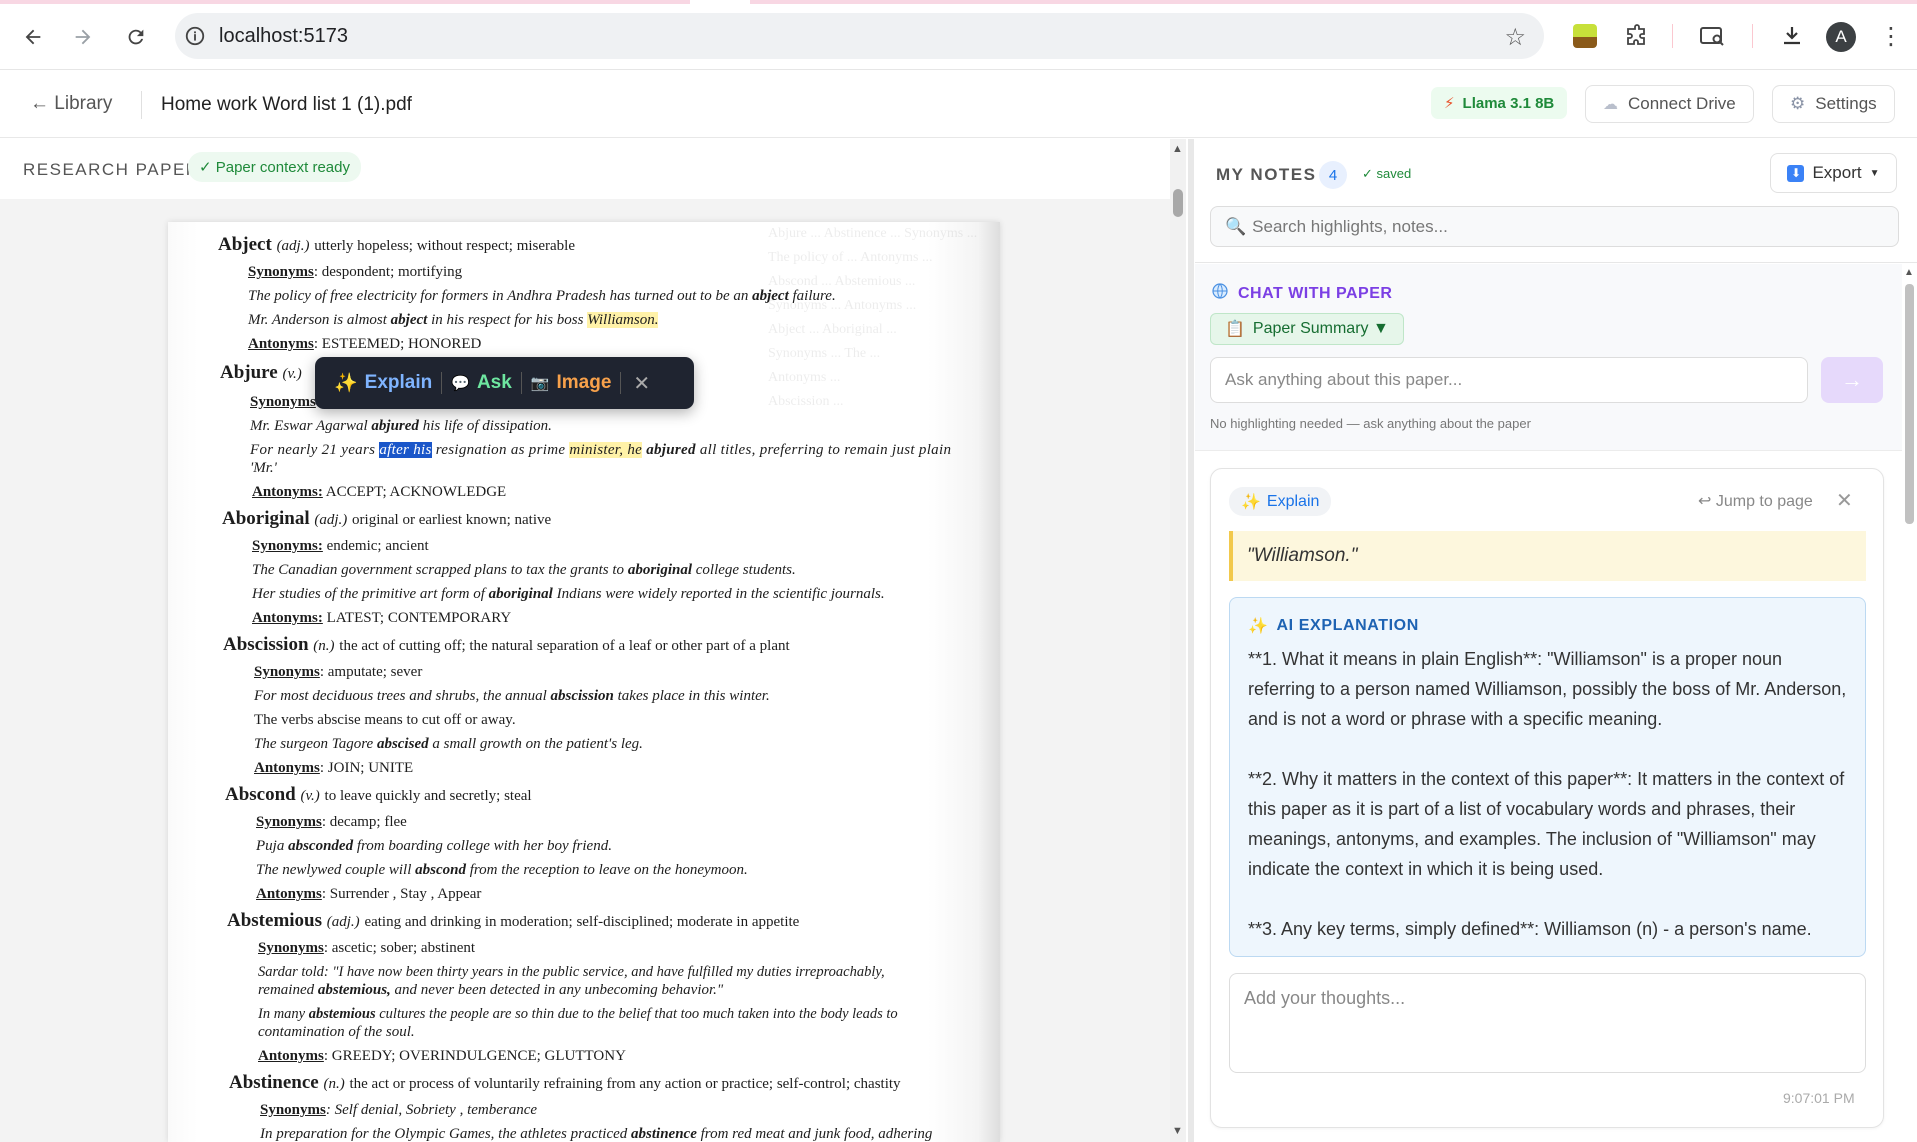  Describe the element at coordinates (1307, 329) in the screenshot. I see `paper-summary-dropdown: 📋 Paper Summary ▼` at that location.